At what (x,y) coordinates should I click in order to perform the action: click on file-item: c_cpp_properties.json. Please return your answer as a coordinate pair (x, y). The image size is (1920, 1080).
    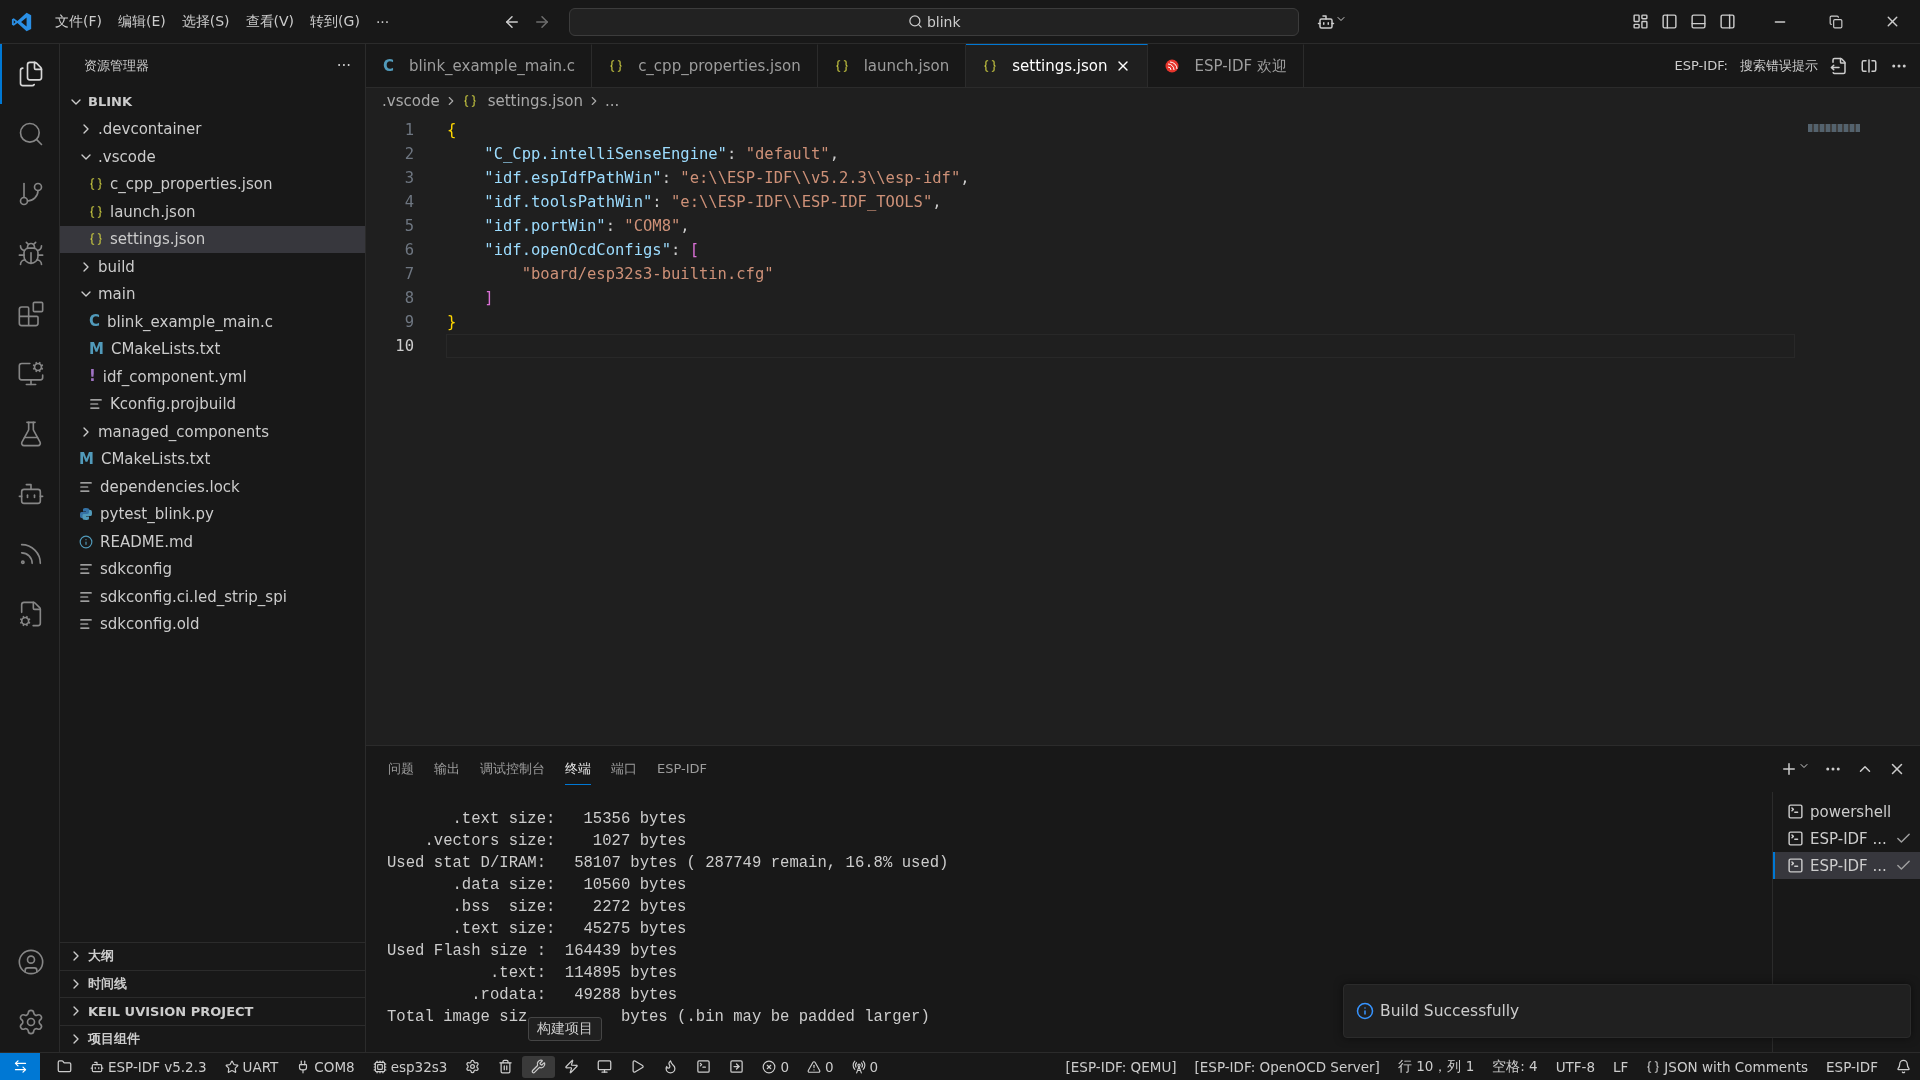
    Looking at the image, I should click on (212, 184).